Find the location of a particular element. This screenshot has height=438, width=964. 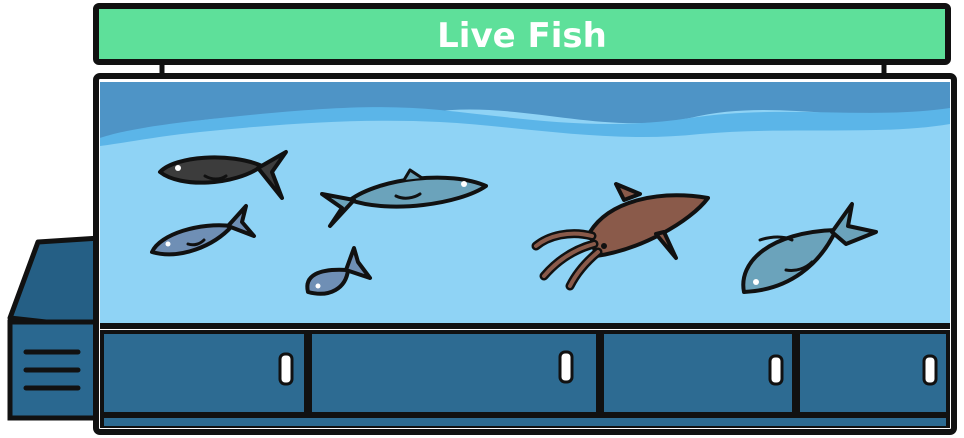

live-fish-sign: Live Fish is located at coordinates (522, 34).